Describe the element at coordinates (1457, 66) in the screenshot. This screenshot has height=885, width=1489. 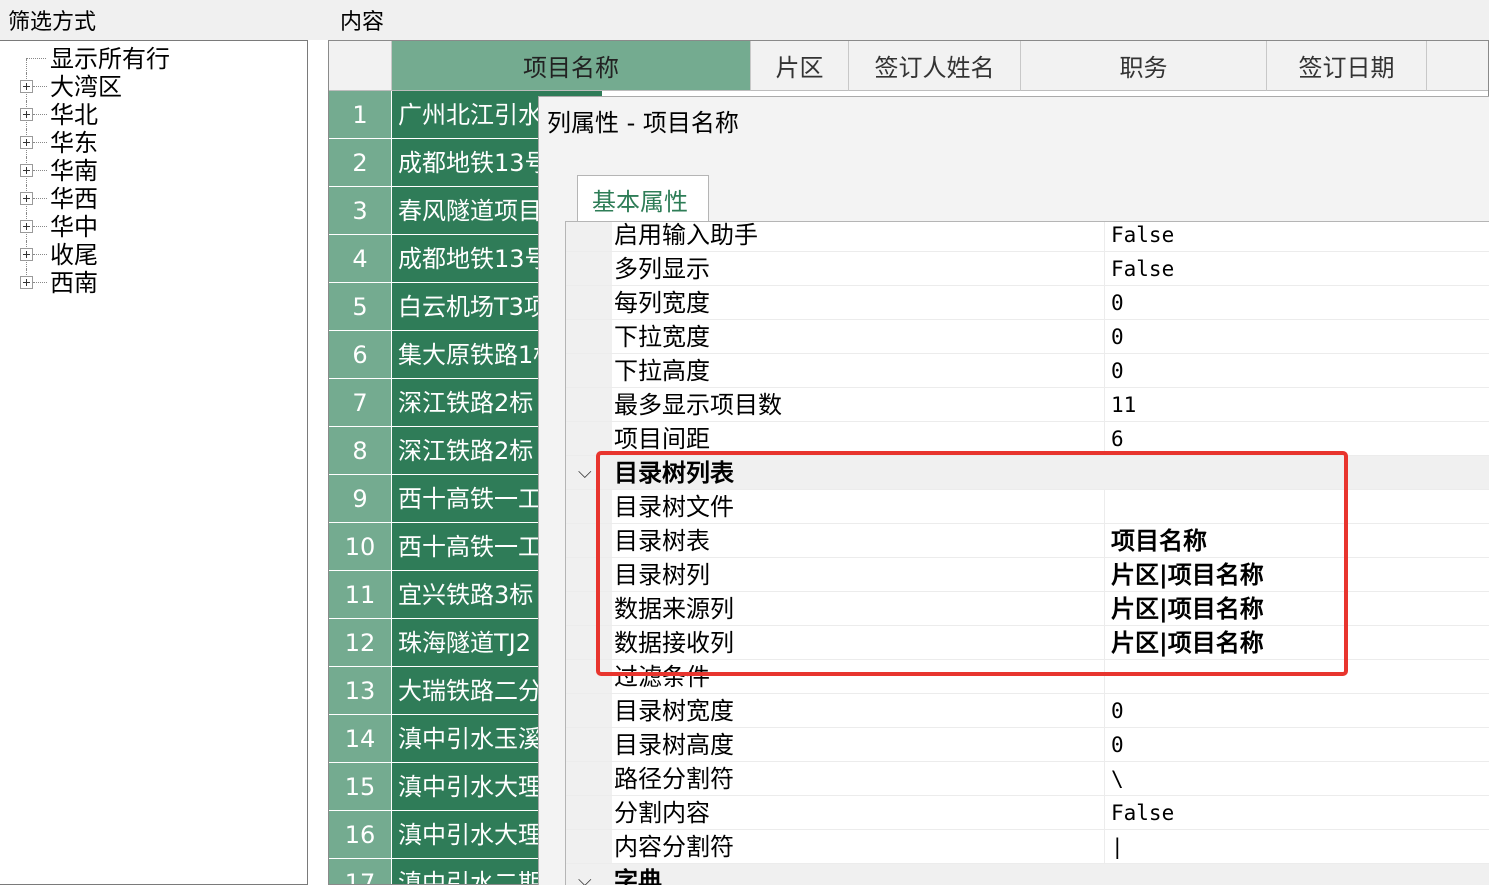
I see `column-header-empty` at that location.